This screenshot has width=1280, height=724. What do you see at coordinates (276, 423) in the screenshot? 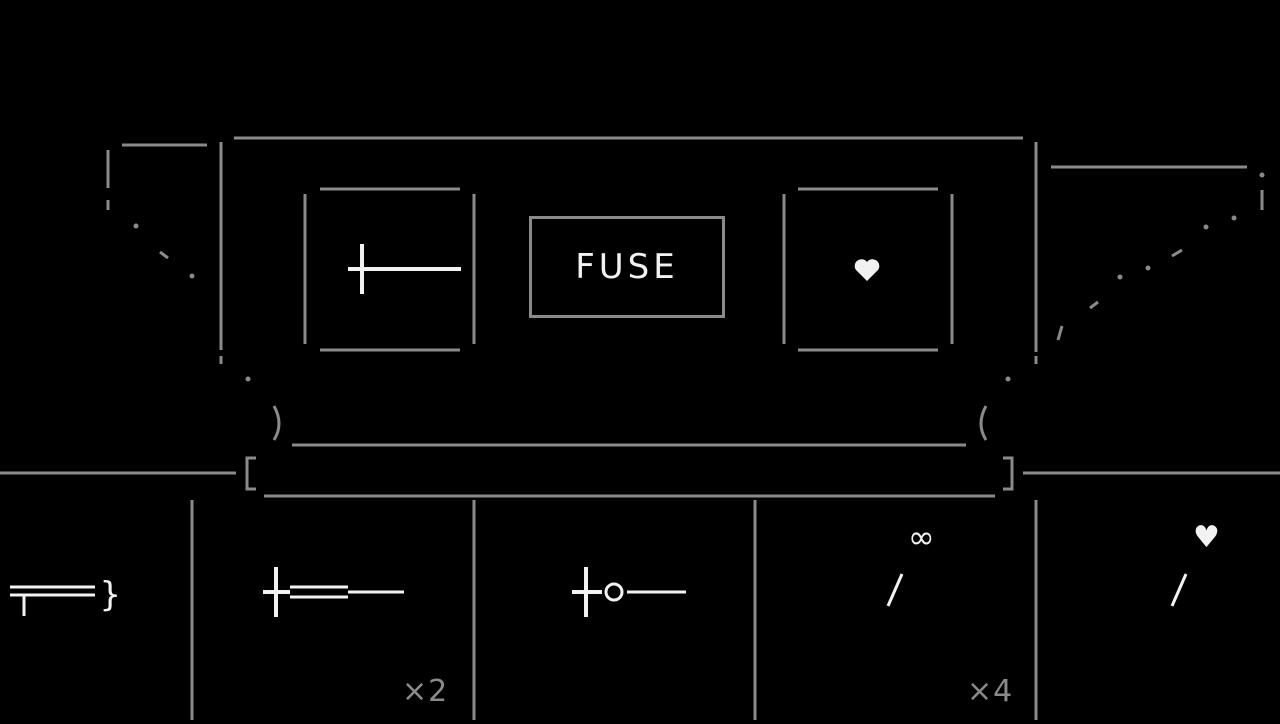
I see `anvil-waist-left-curve` at bounding box center [276, 423].